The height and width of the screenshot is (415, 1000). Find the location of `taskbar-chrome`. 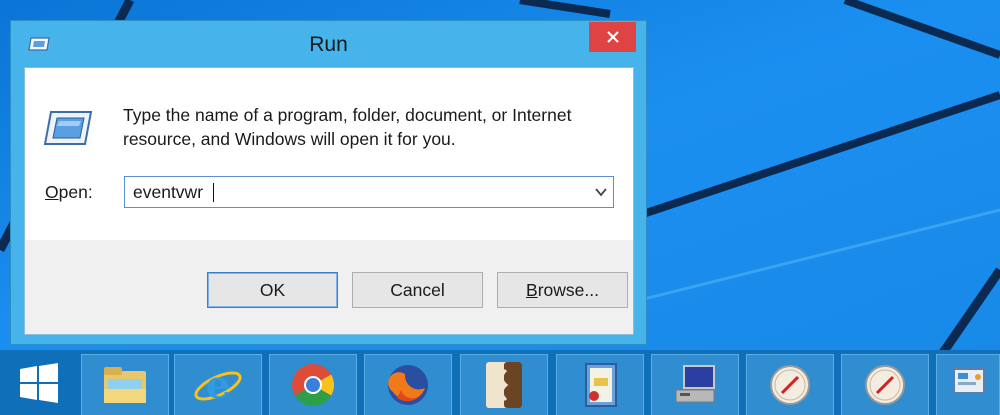

taskbar-chrome is located at coordinates (313, 384).